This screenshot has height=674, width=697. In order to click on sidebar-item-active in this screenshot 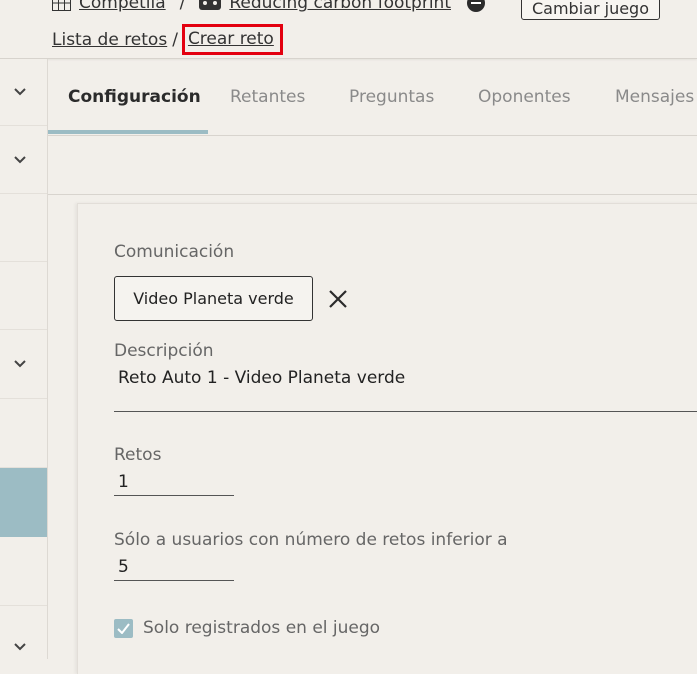, I will do `click(23, 502)`.